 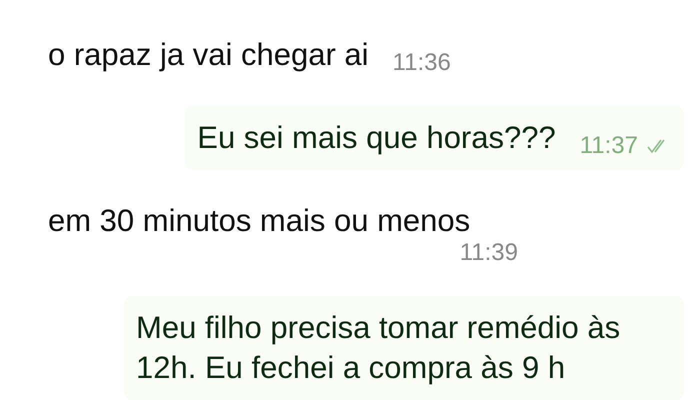 I want to click on message-time: 11:37, so click(x=609, y=146).